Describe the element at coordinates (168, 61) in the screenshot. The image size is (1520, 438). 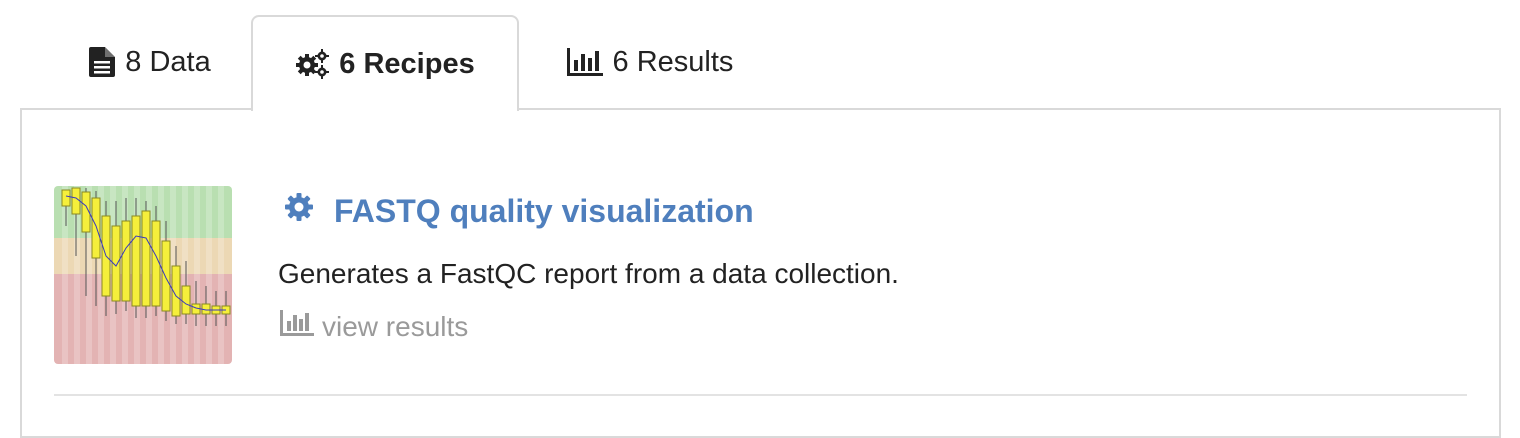
I see `tab-data-label: 8 Data` at that location.